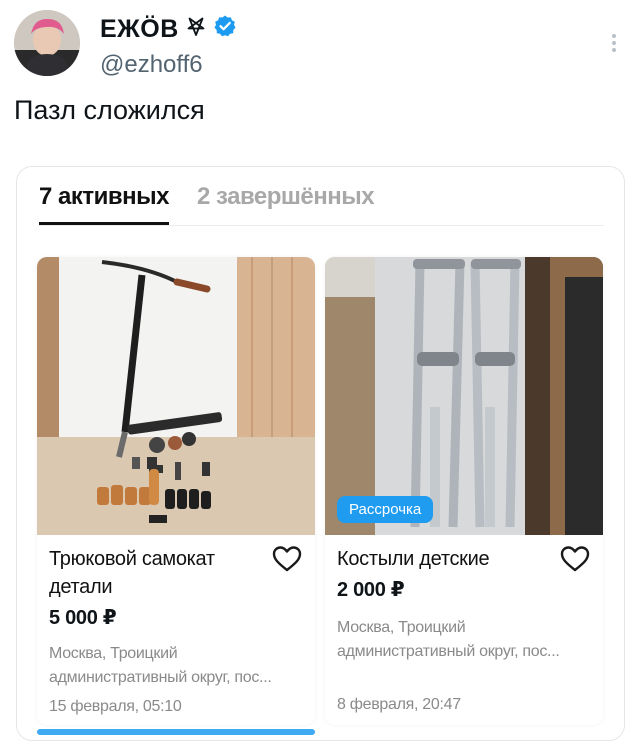  Describe the element at coordinates (371, 590) in the screenshot. I see `listing-price: 2 000 ₽` at that location.